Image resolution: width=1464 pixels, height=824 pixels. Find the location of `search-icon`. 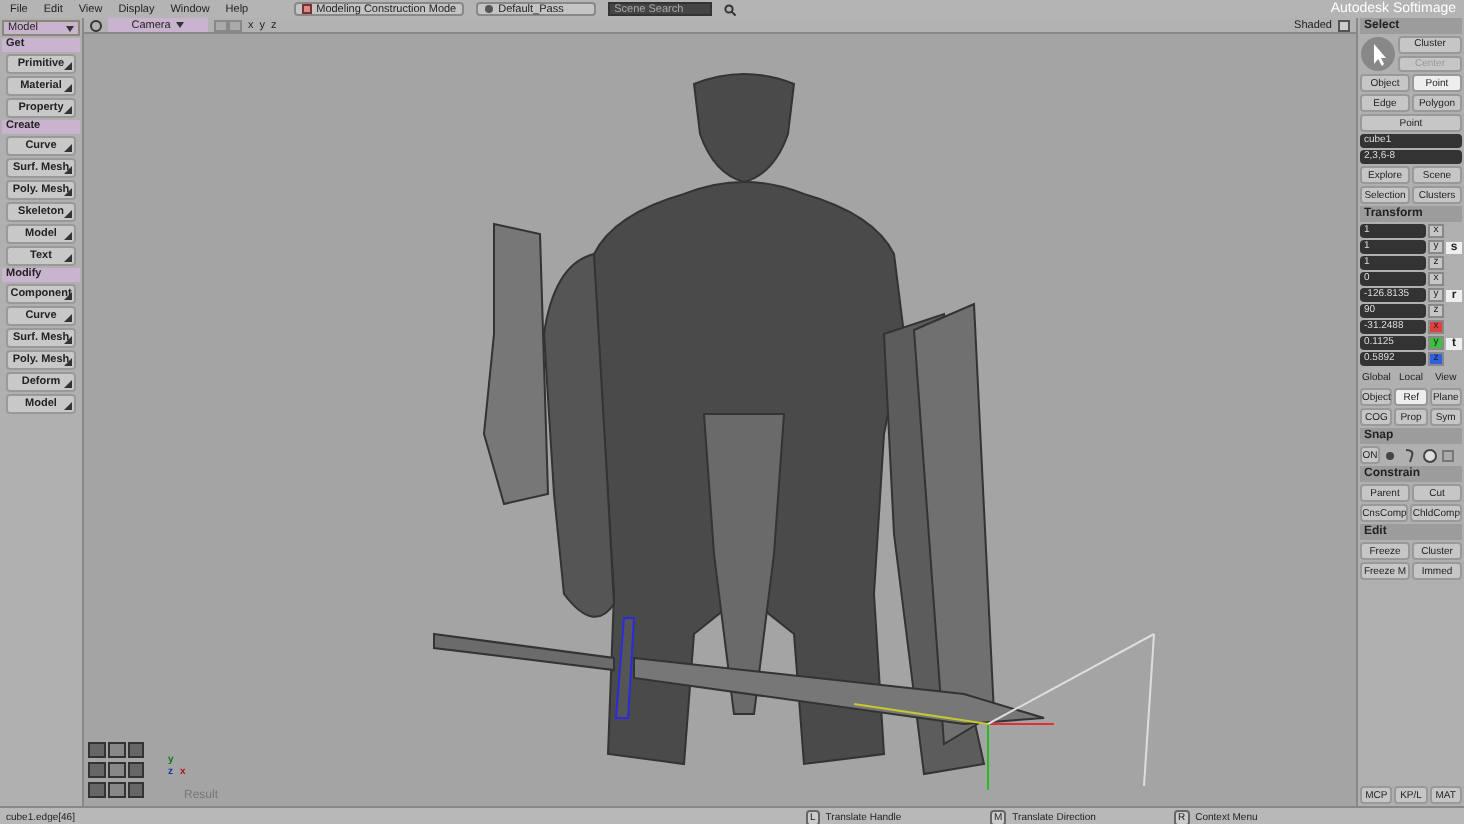

search-icon is located at coordinates (730, 9).